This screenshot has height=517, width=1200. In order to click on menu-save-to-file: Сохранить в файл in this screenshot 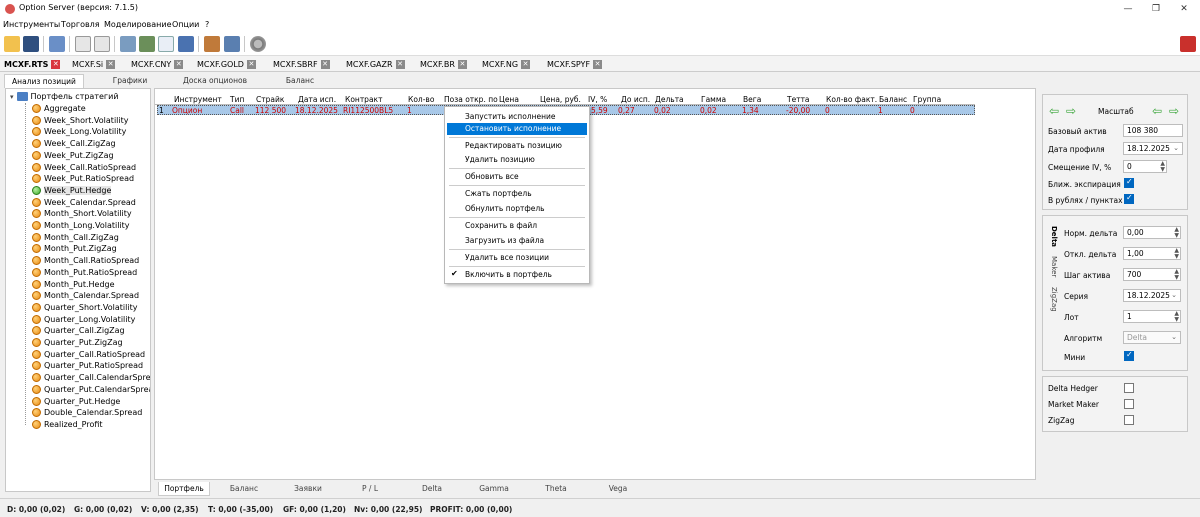, I will do `click(517, 226)`.